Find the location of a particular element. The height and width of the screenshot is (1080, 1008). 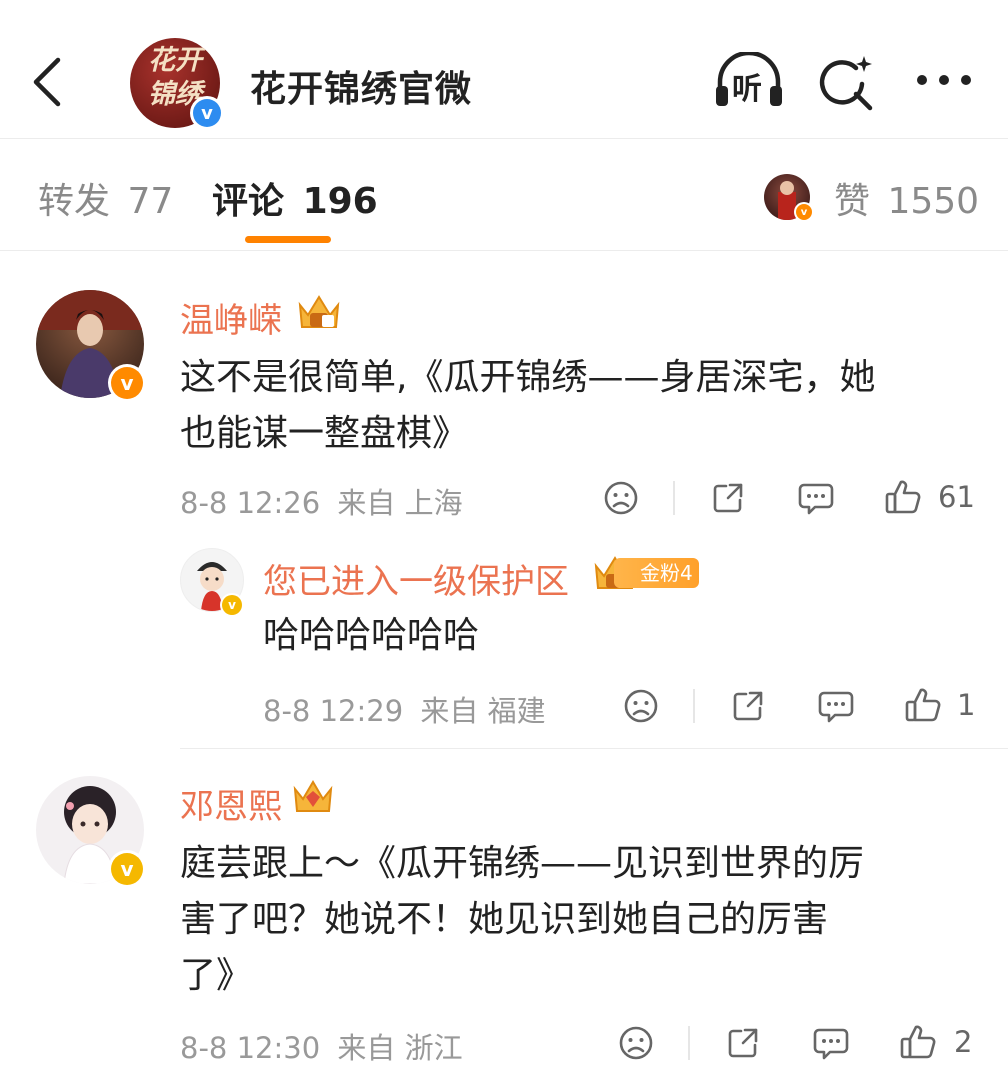

reply-meta: 8-8 12:29 来自 福建 is located at coordinates (404, 709).